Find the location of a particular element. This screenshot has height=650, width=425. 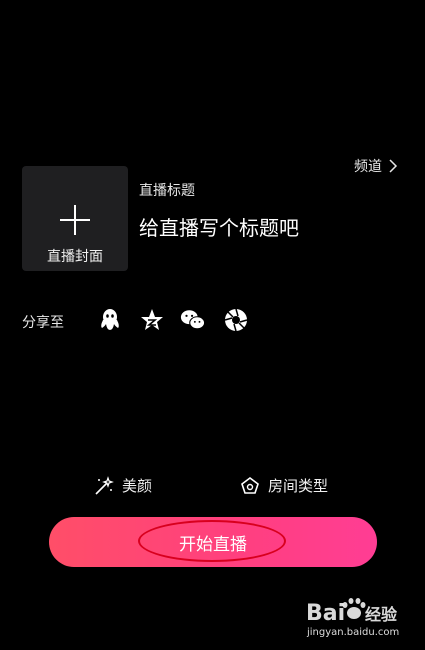

title-input: 给直播写个标题吧 is located at coordinates (219, 226).